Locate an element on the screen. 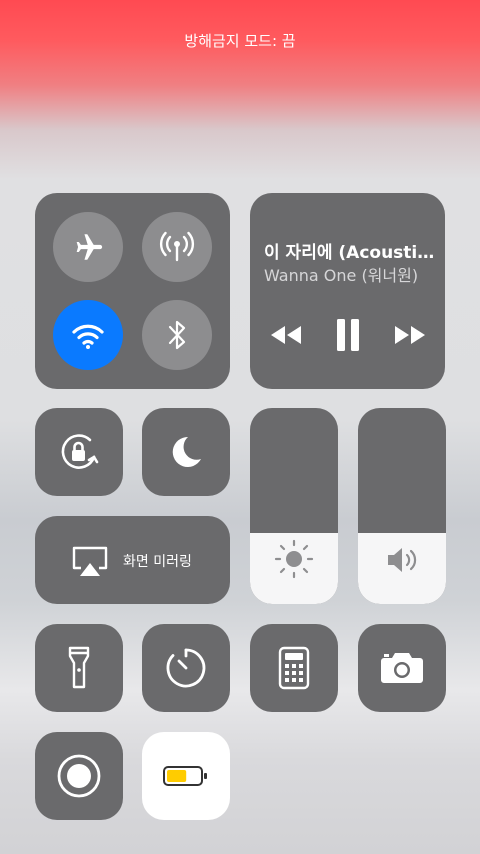 Image resolution: width=480 pixels, height=854 pixels. pause-icon is located at coordinates (348, 335).